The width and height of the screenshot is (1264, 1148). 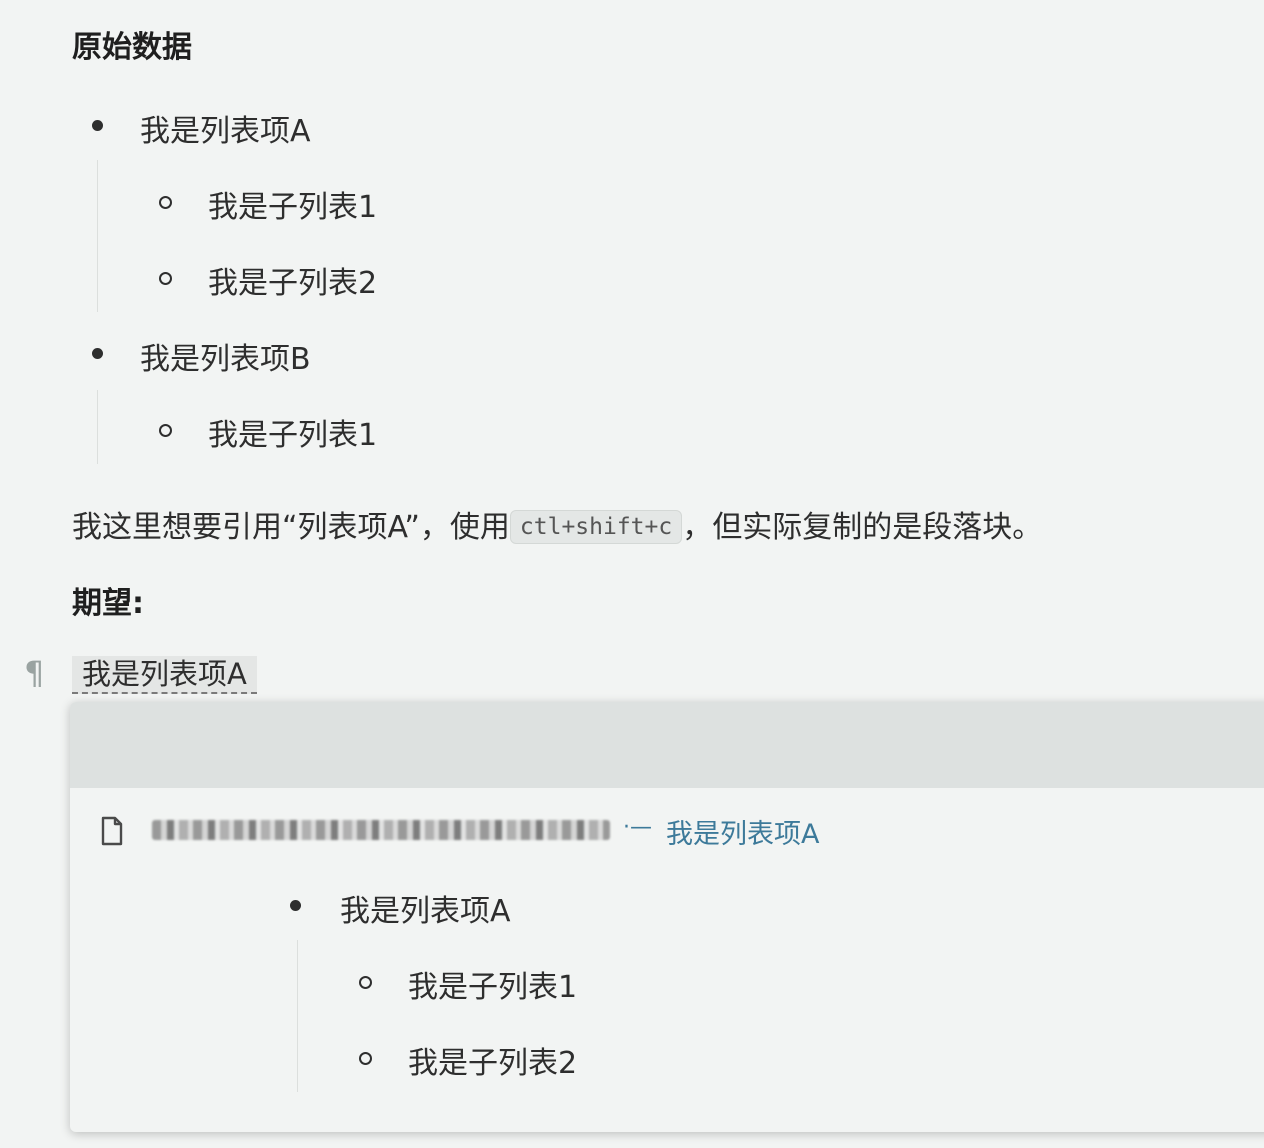 What do you see at coordinates (34, 673) in the screenshot?
I see `pilcrow-icon: ¶` at bounding box center [34, 673].